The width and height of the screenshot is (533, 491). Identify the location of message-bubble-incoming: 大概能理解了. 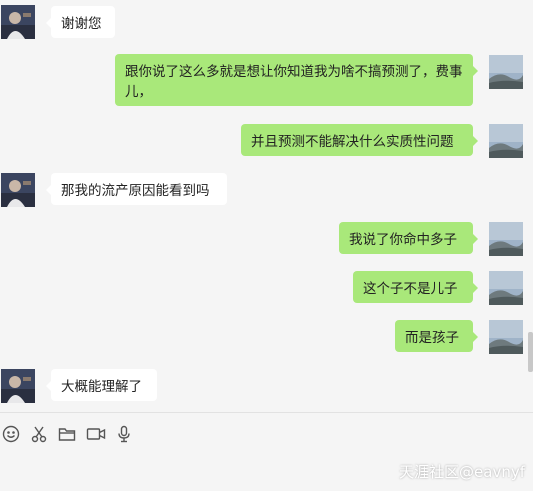
(101, 385).